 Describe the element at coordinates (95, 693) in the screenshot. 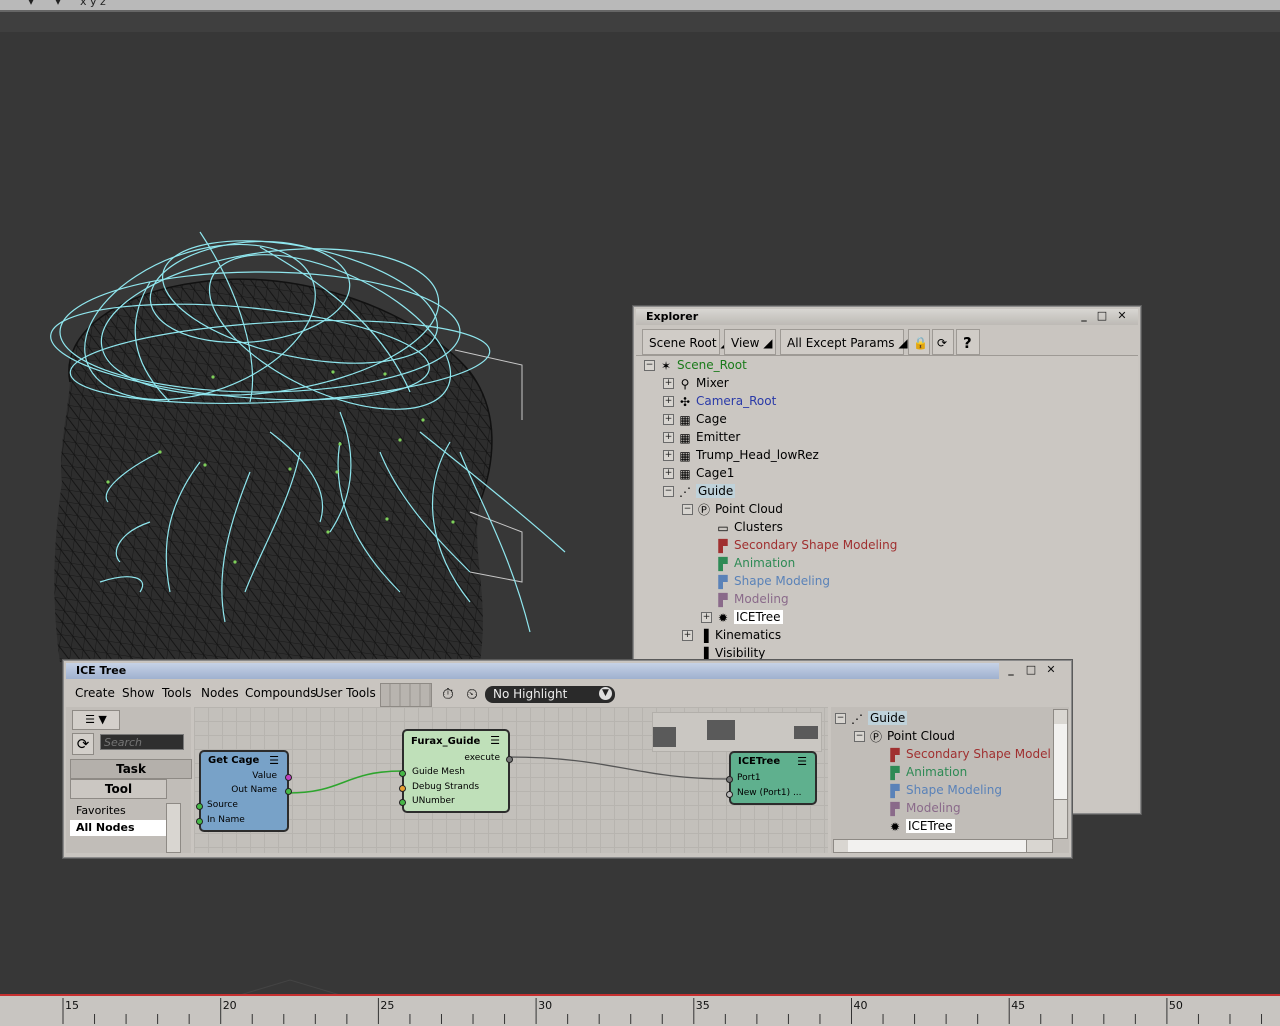

I see `menu-create: Create` at that location.